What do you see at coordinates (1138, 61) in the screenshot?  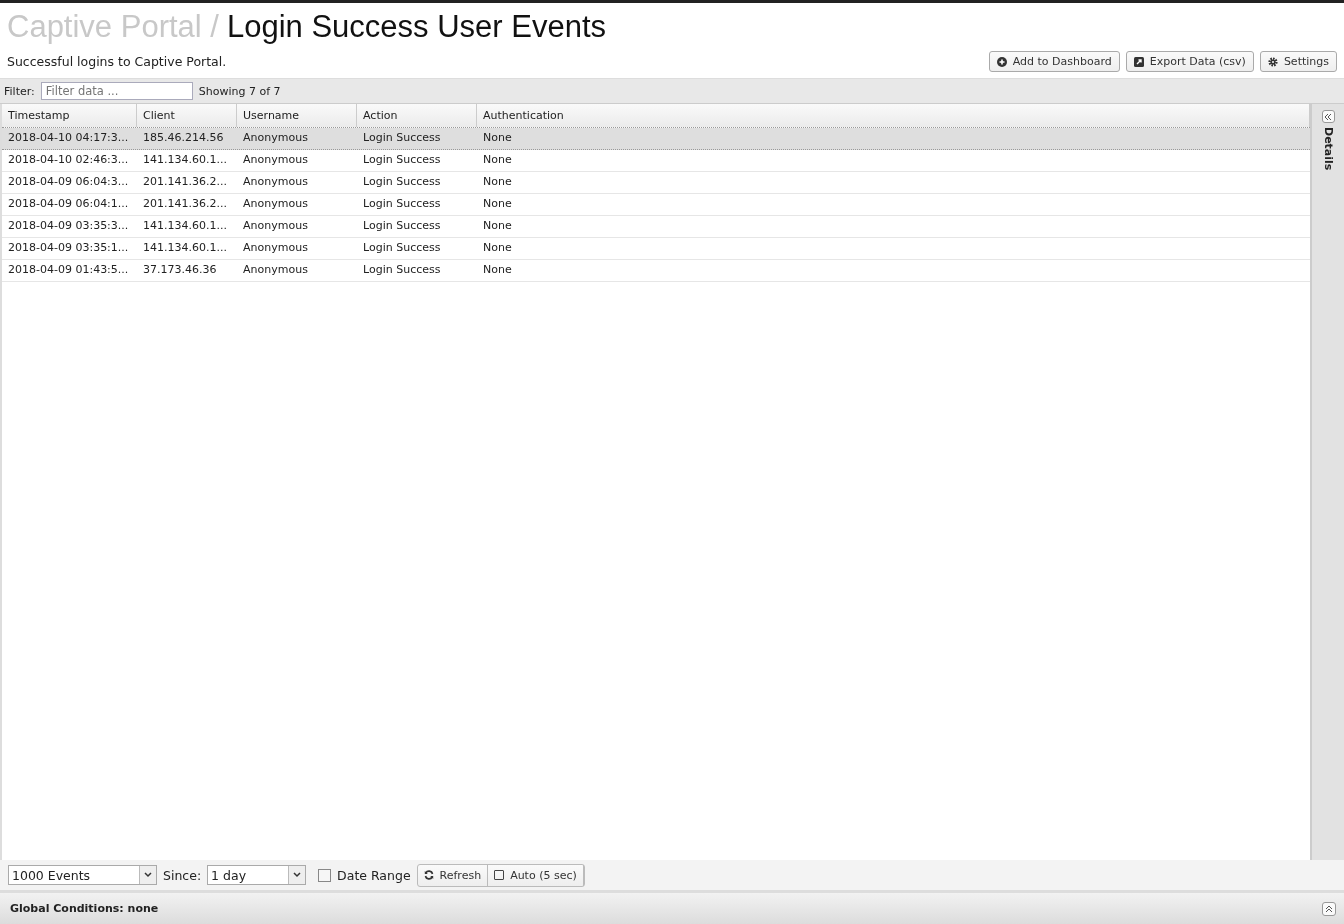 I see `external-link-icon` at bounding box center [1138, 61].